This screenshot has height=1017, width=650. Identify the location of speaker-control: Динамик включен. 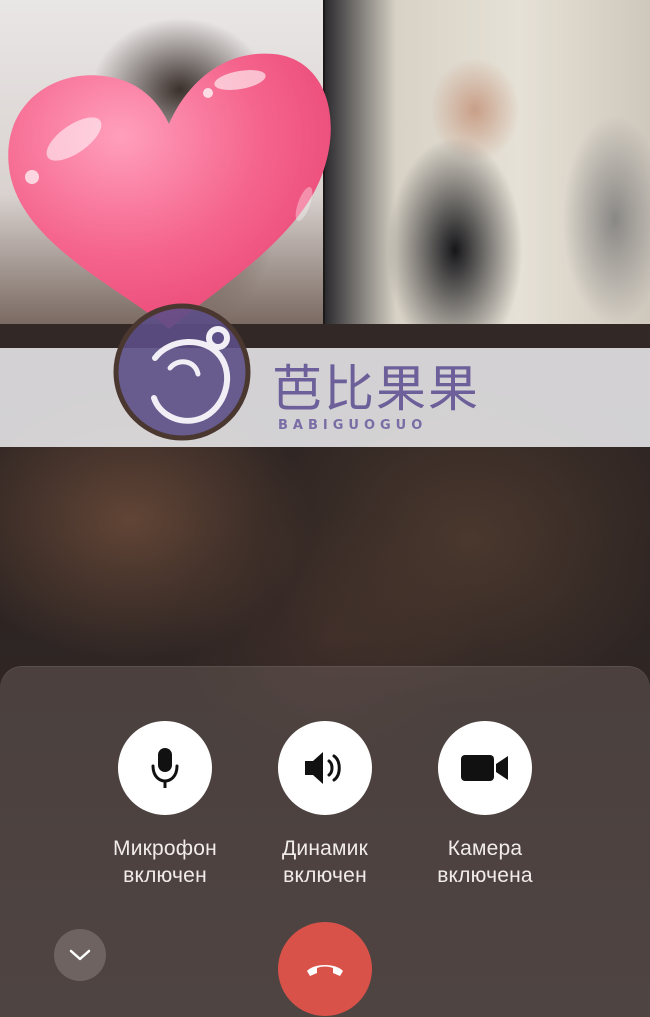
(325, 805).